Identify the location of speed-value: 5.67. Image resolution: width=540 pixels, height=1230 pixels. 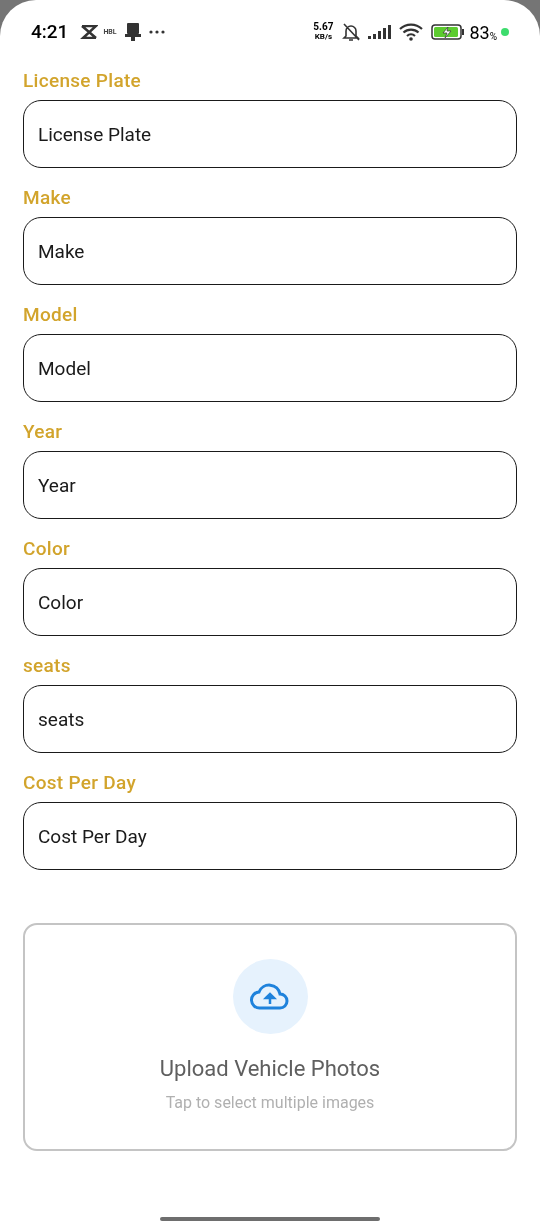
(323, 27).